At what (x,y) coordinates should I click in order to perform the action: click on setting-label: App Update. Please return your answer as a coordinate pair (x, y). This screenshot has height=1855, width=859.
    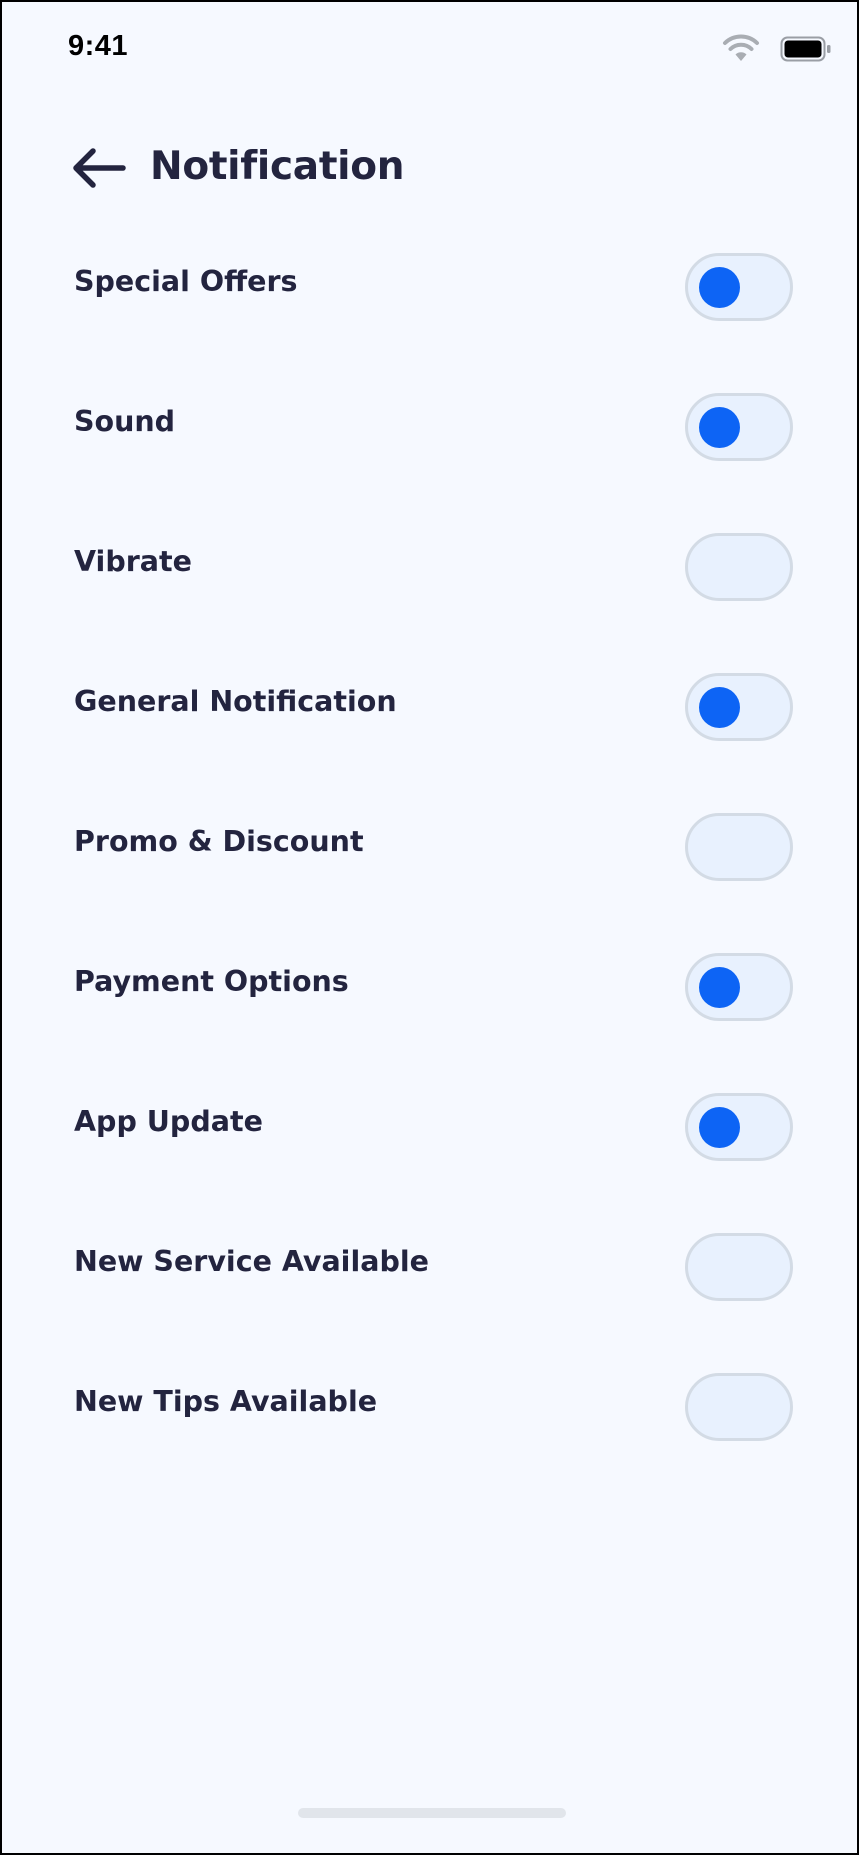
    Looking at the image, I should click on (168, 1121).